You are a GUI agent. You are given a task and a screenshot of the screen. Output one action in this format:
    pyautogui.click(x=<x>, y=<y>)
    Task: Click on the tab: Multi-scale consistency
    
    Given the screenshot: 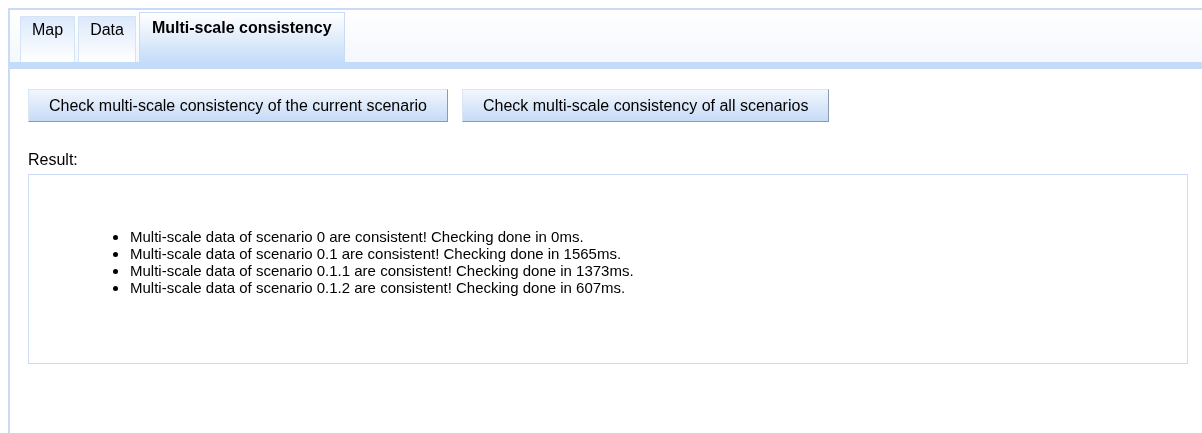 What is the action you would take?
    pyautogui.click(x=241, y=37)
    